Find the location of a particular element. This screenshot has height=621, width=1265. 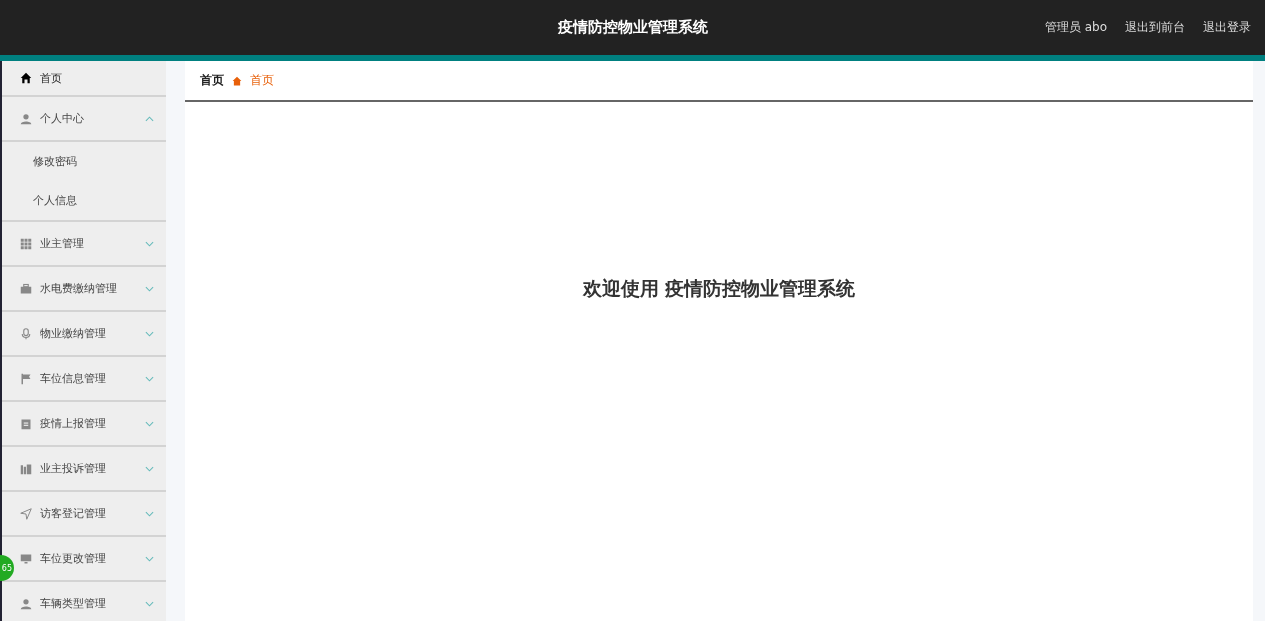

app-title: 疫情防控物业管理系统 is located at coordinates (632, 27).